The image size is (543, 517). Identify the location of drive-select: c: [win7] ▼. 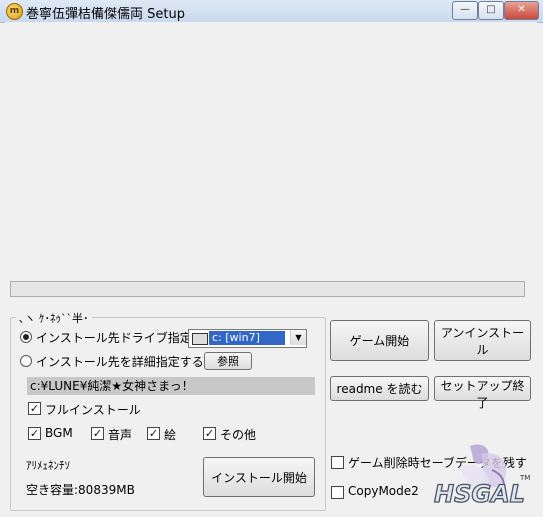
(247, 338).